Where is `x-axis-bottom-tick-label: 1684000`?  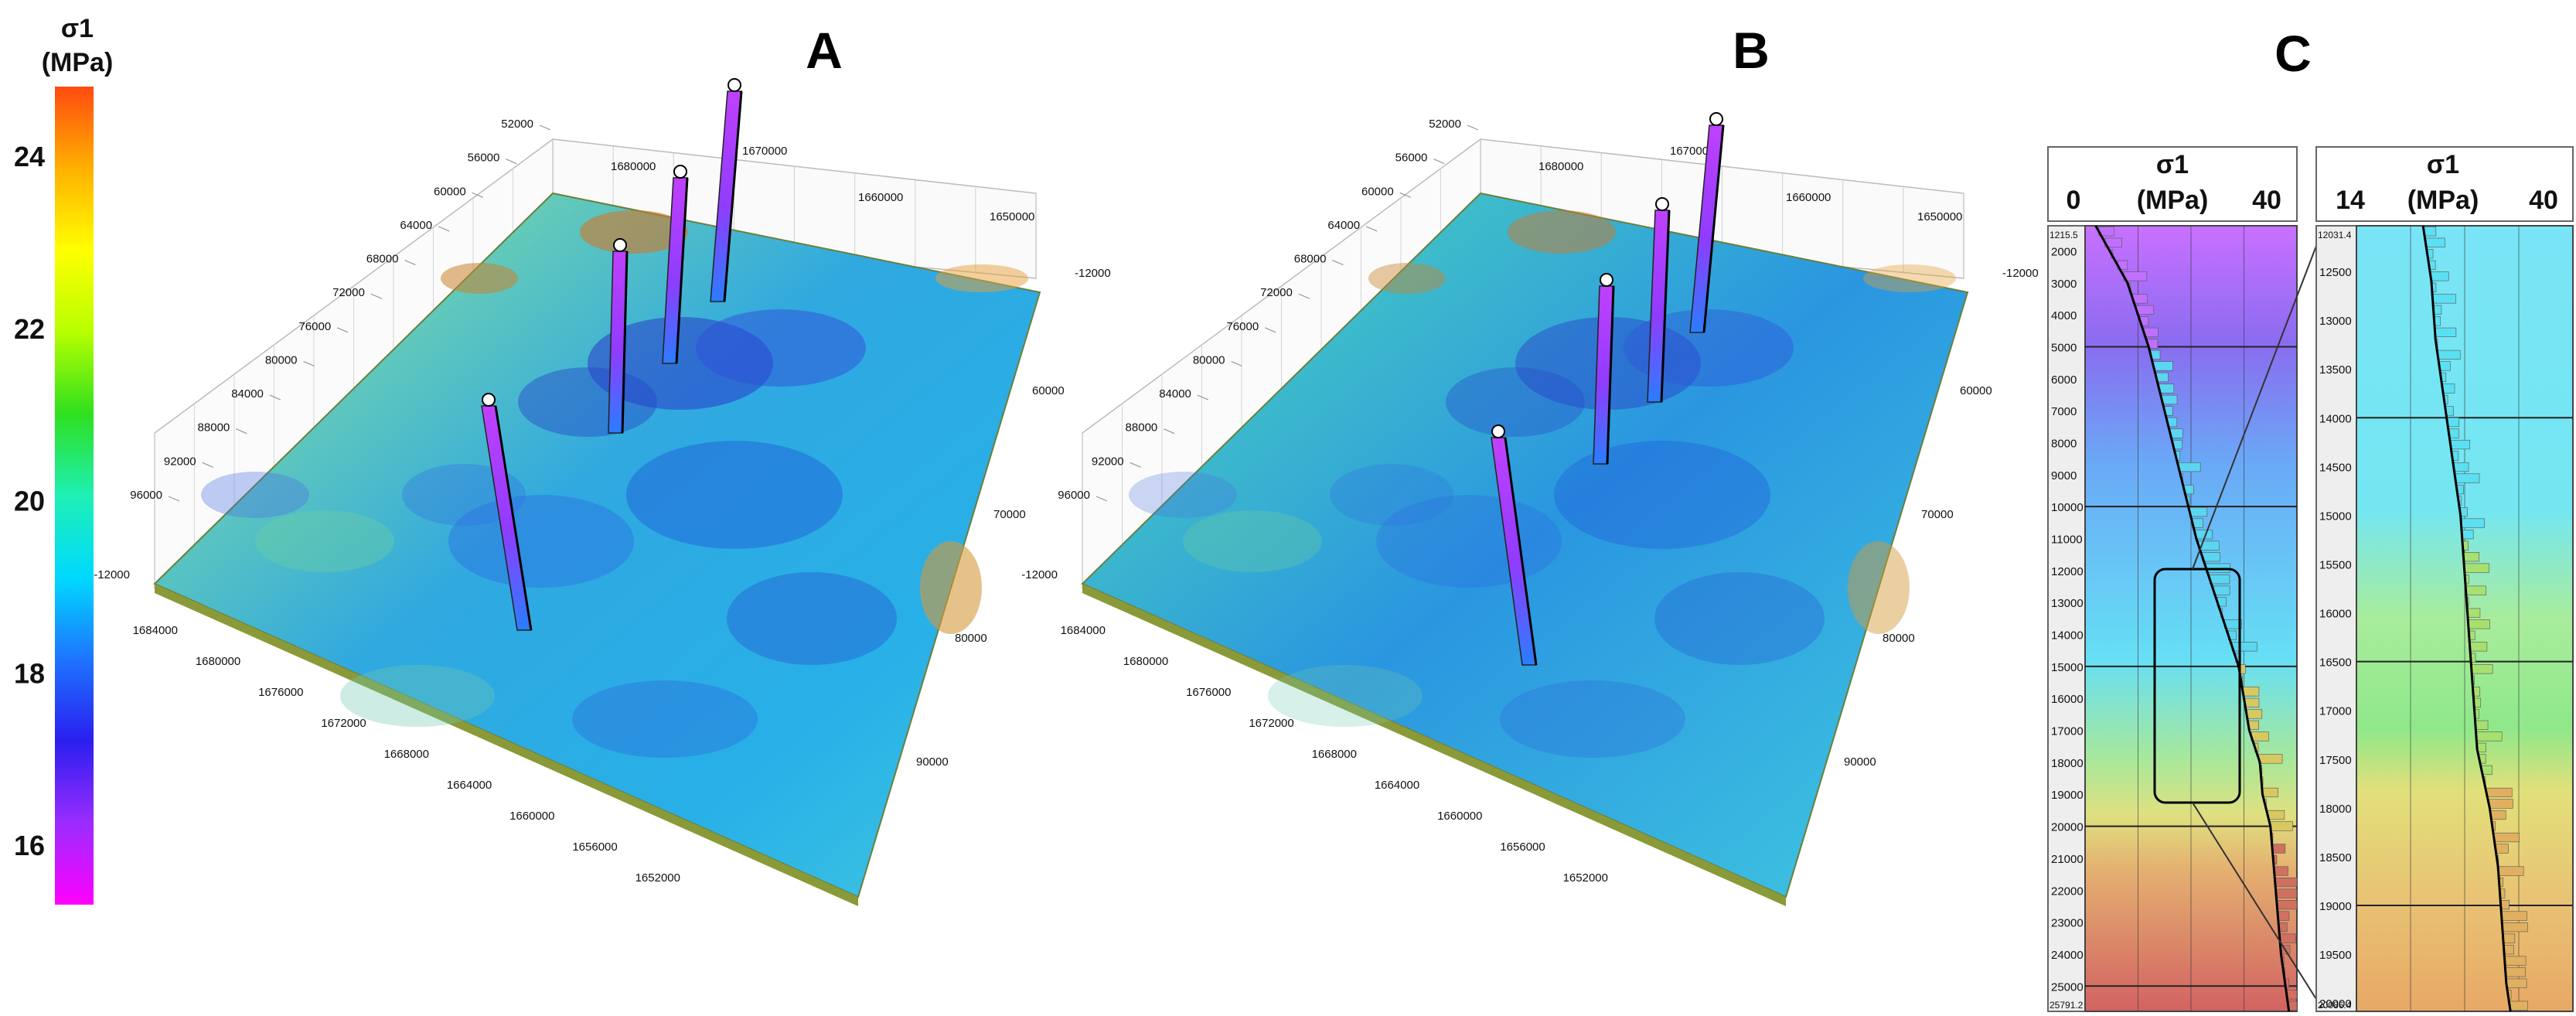 x-axis-bottom-tick-label: 1684000 is located at coordinates (155, 630).